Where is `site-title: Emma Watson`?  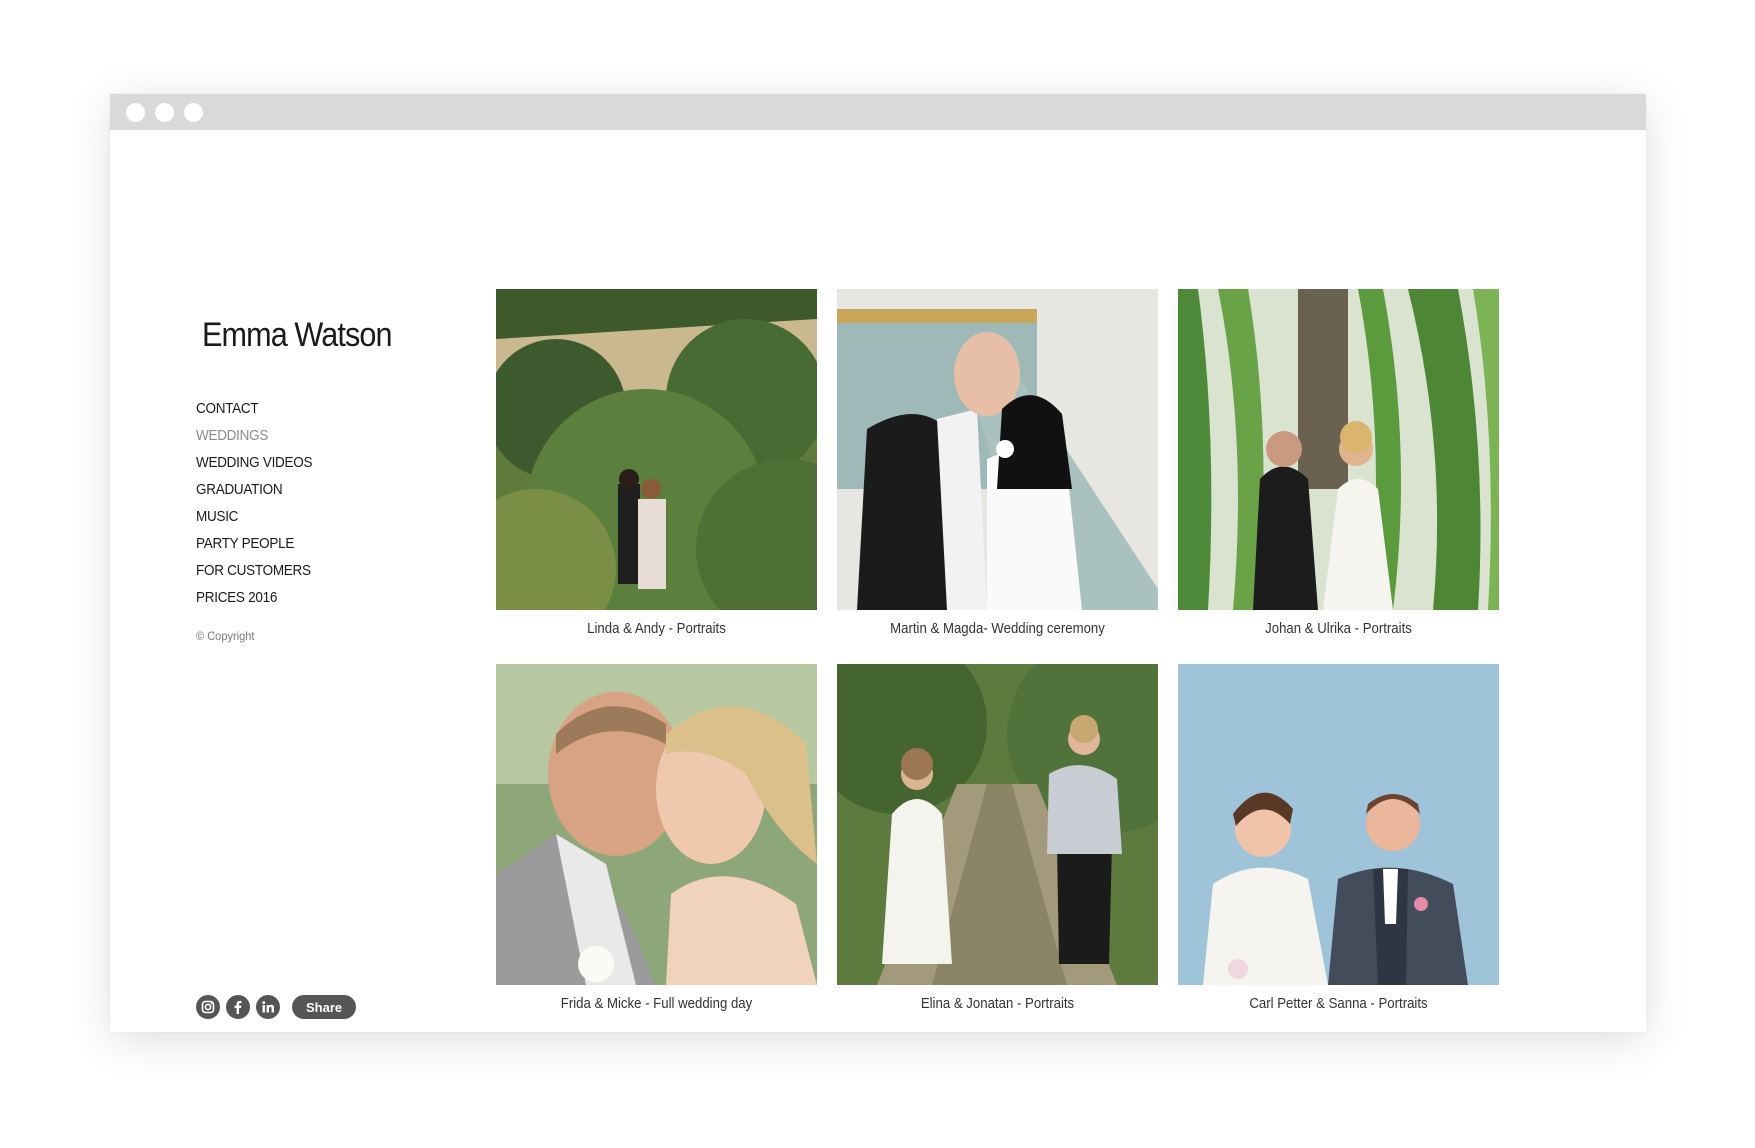 site-title: Emma Watson is located at coordinates (297, 335).